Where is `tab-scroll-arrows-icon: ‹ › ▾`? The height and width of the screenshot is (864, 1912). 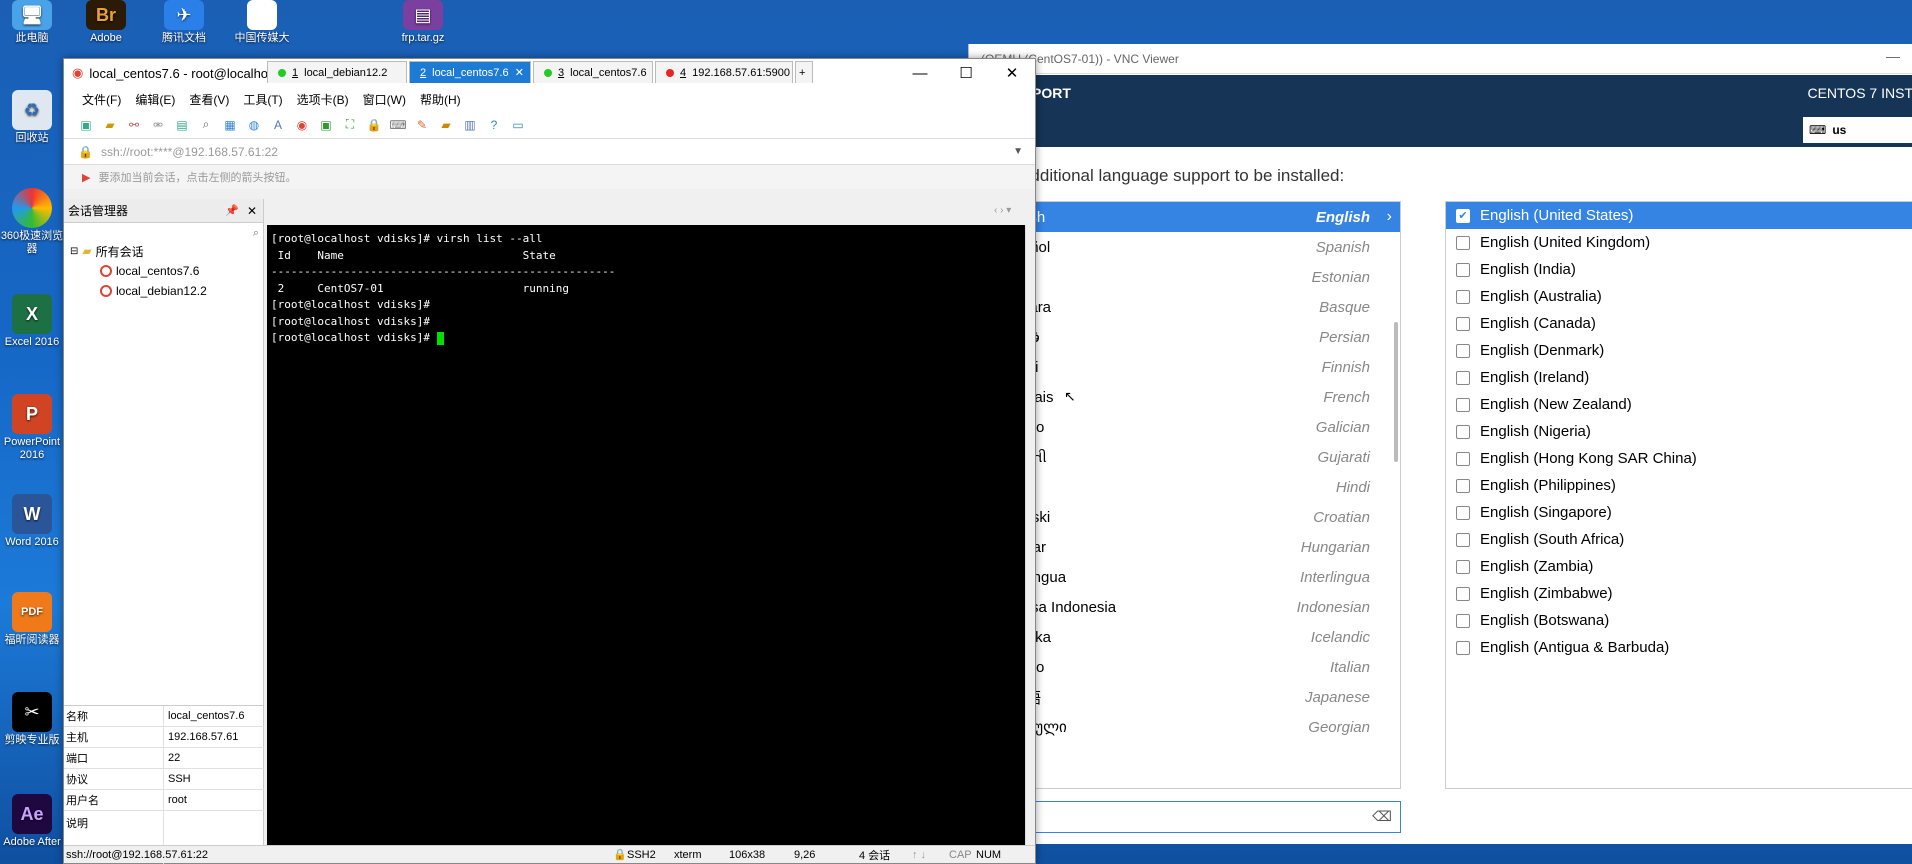
tab-scroll-arrows-icon: ‹ › ▾ is located at coordinates (1002, 210).